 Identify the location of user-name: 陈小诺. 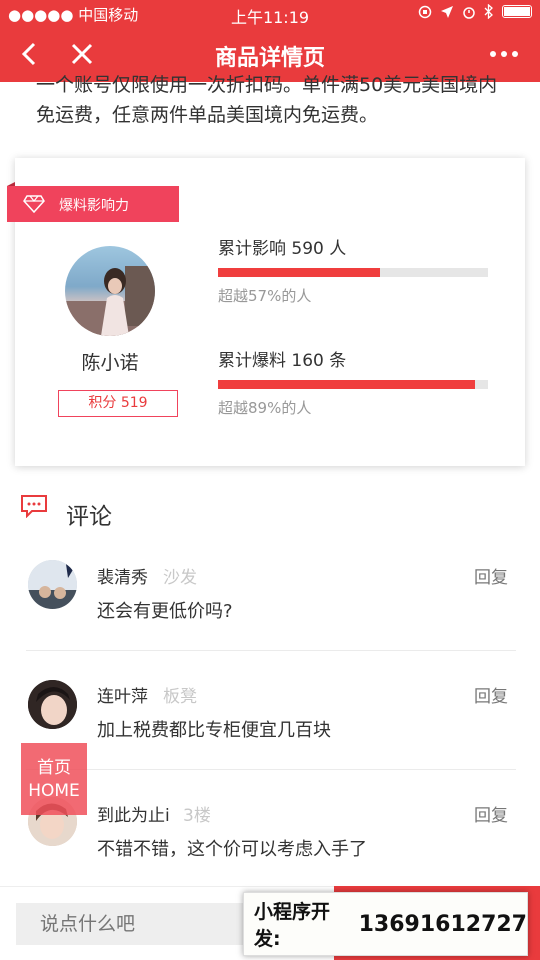
(110, 363).